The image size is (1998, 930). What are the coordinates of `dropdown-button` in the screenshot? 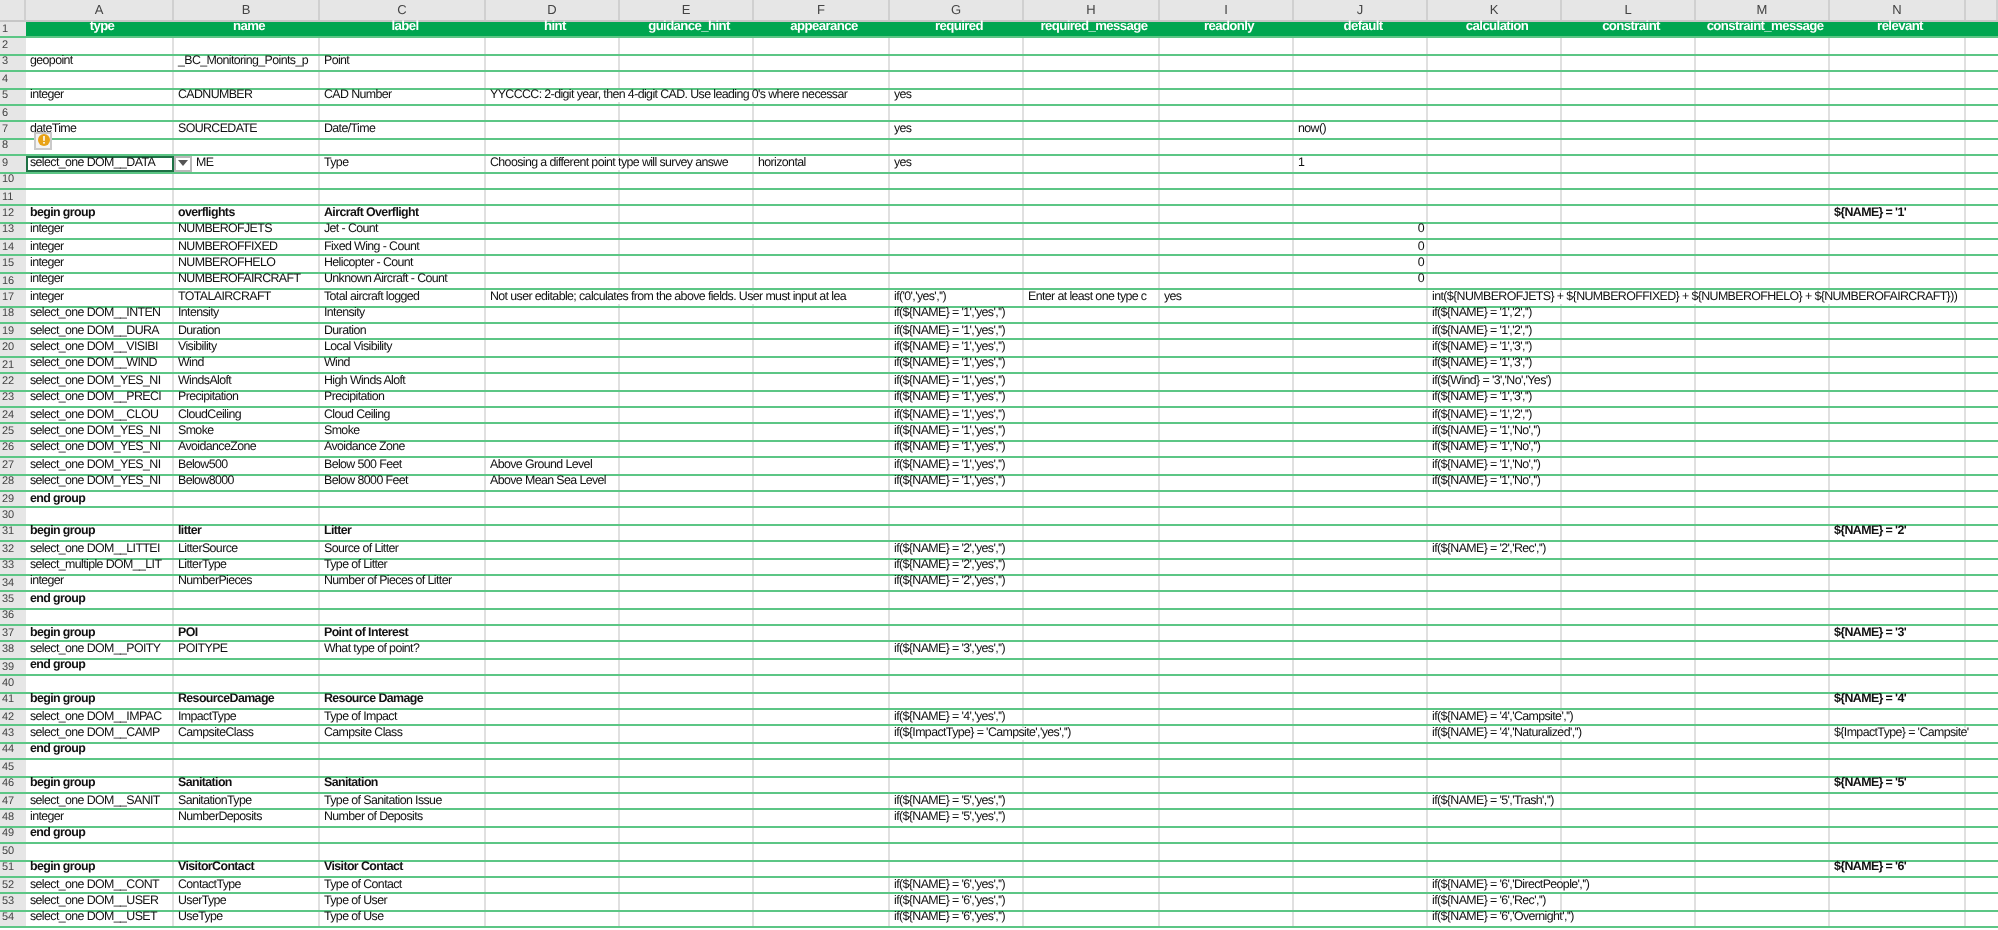 It's located at (183, 164).